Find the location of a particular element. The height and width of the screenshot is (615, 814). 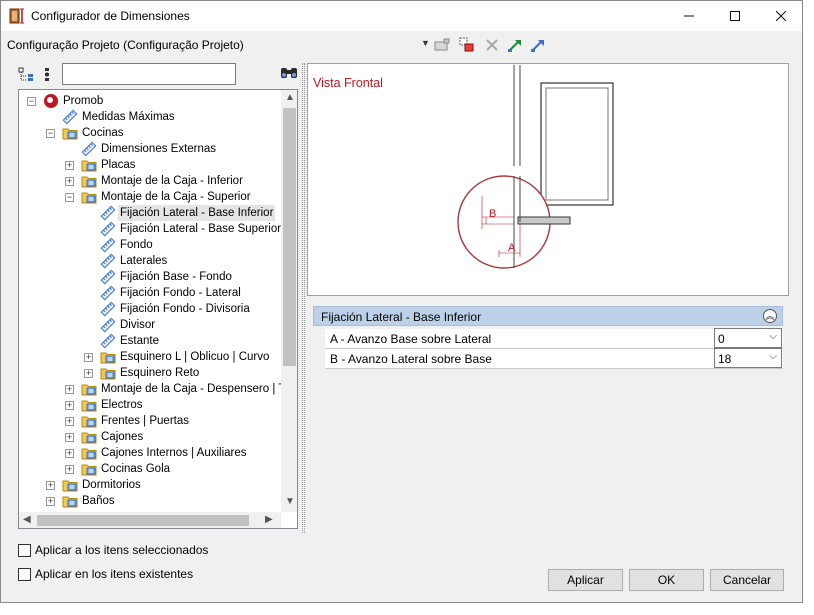

property-value-dropdown: 18 ⌵ is located at coordinates (748, 358).